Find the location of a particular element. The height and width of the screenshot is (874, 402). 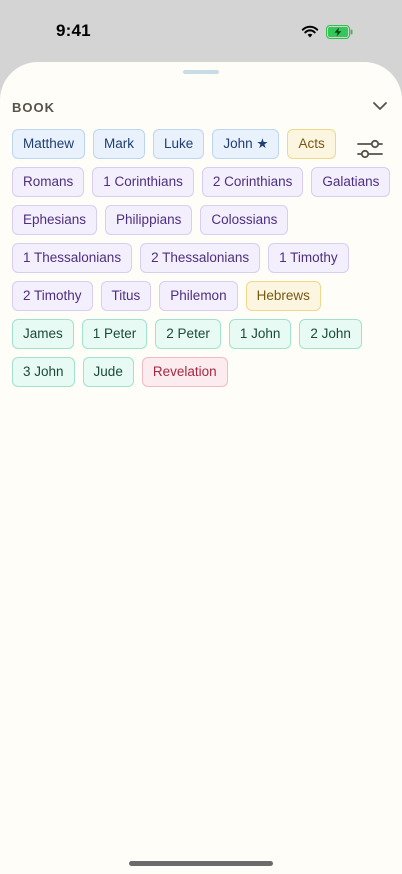

chip-row: 3 John Jude Revelation is located at coordinates (180, 372).